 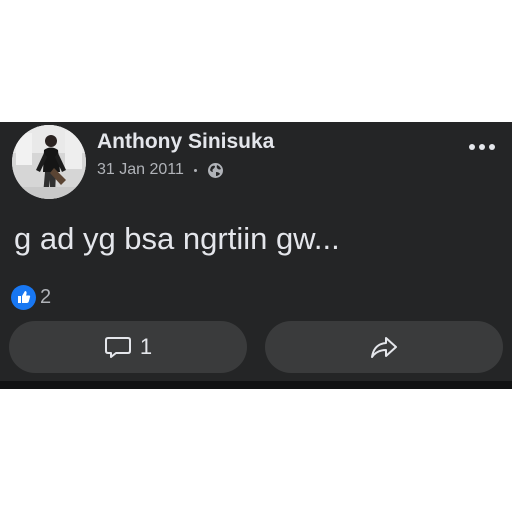 I want to click on post-options-button, so click(x=482, y=147).